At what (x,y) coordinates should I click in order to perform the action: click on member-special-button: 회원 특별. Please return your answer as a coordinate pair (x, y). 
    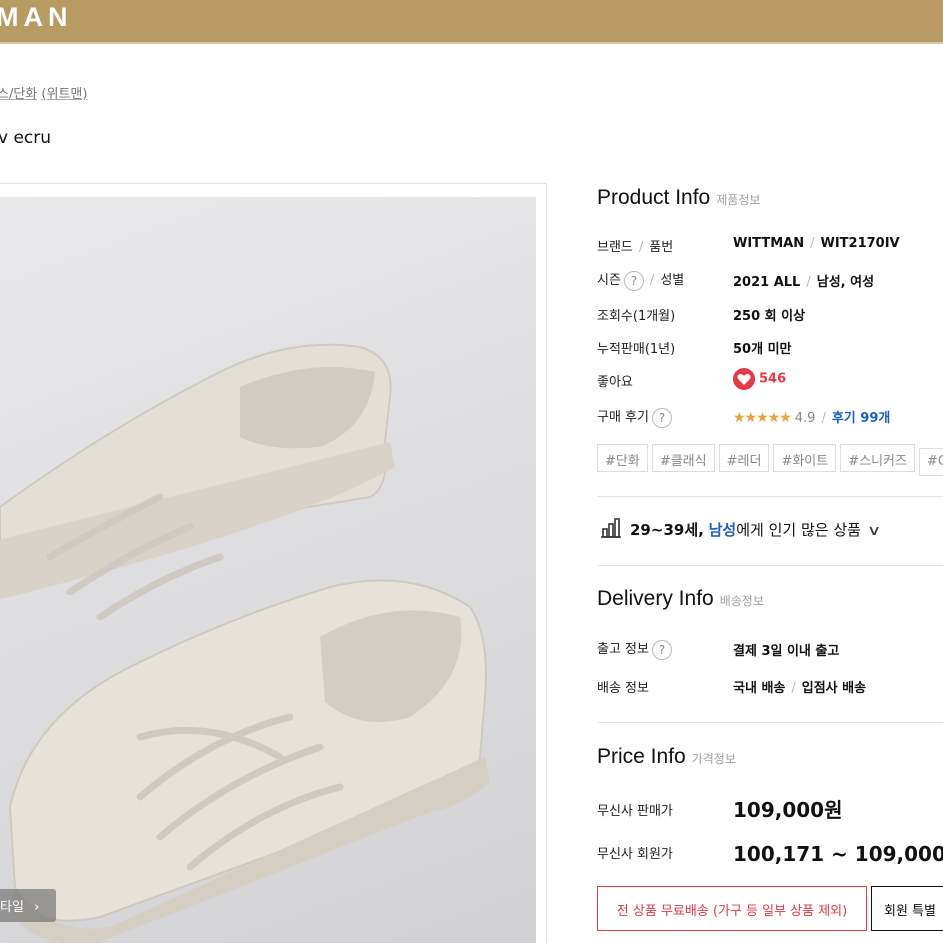
    Looking at the image, I should click on (907, 908).